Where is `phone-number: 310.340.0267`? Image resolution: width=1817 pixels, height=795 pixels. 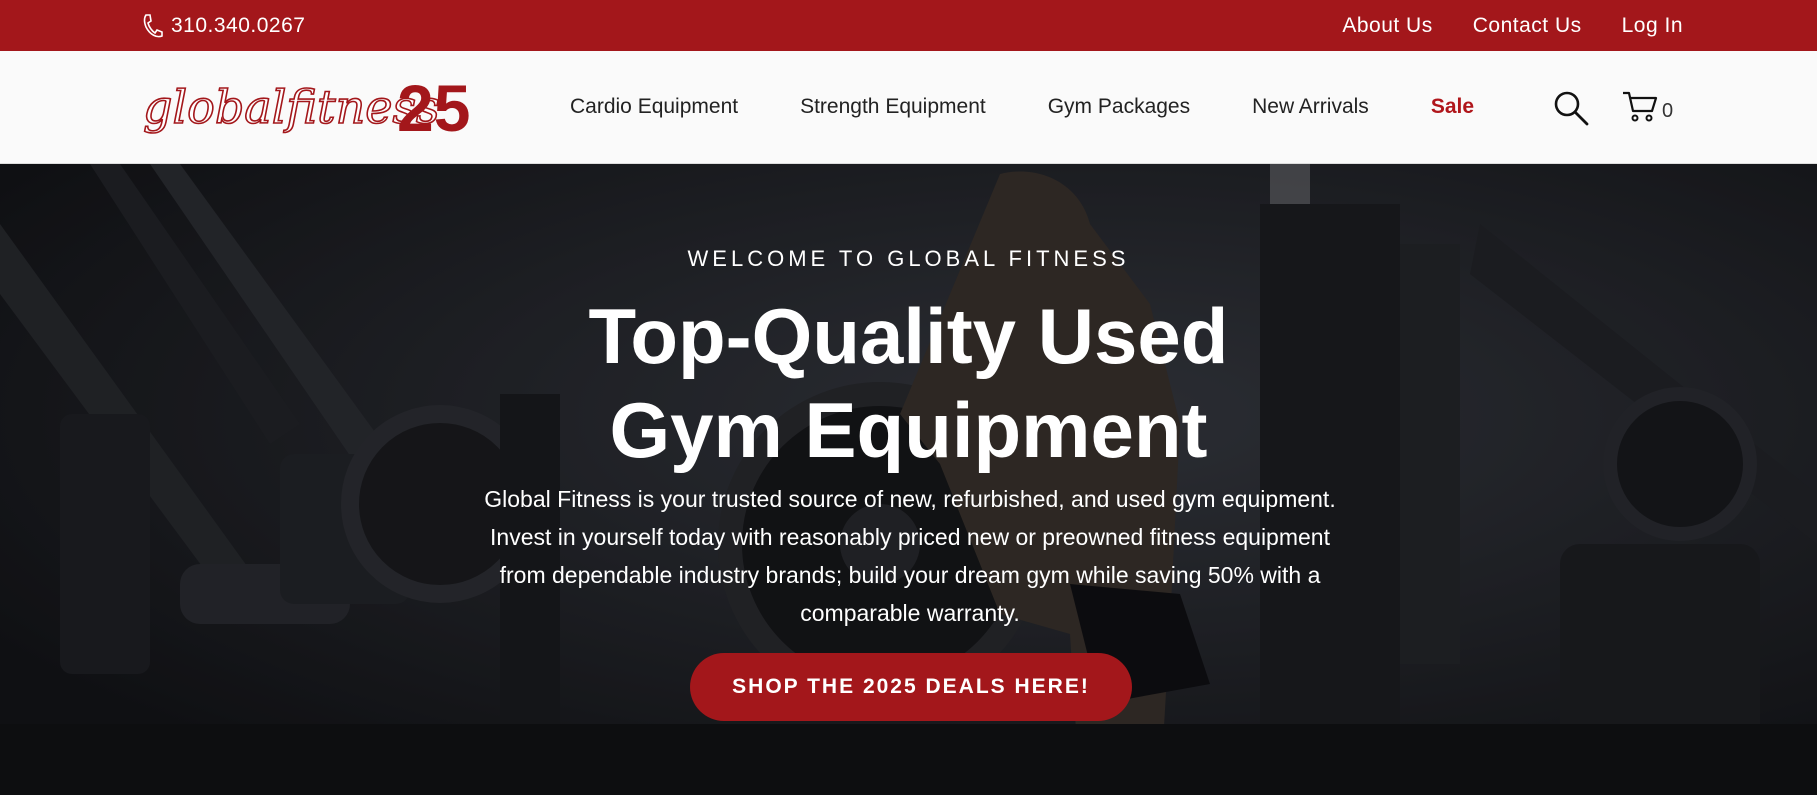 phone-number: 310.340.0267 is located at coordinates (238, 26).